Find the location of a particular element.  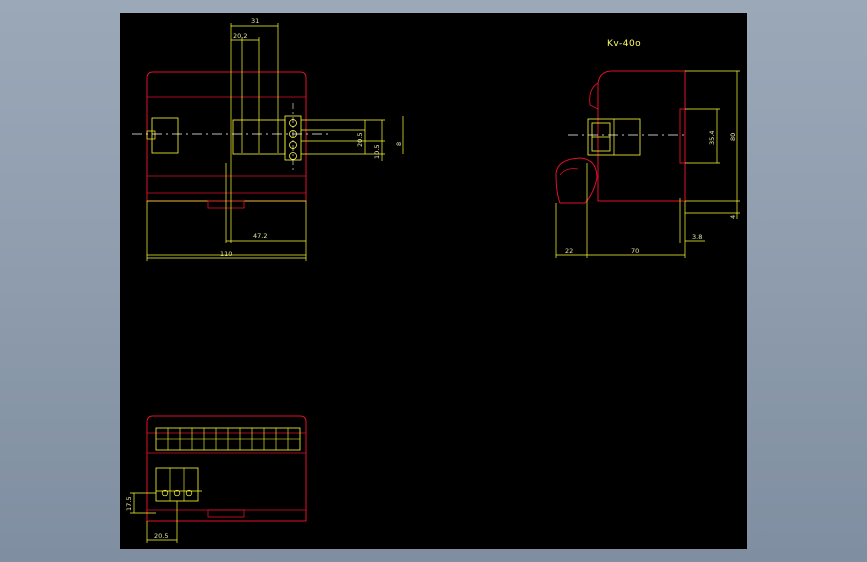

front-body-outline is located at coordinates (226, 136).